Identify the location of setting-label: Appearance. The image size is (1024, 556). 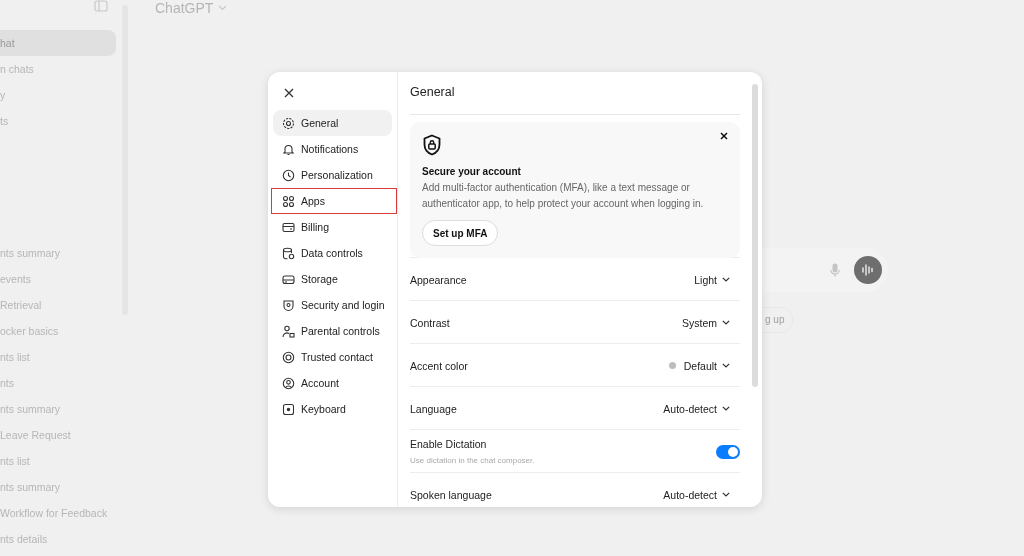
(438, 279).